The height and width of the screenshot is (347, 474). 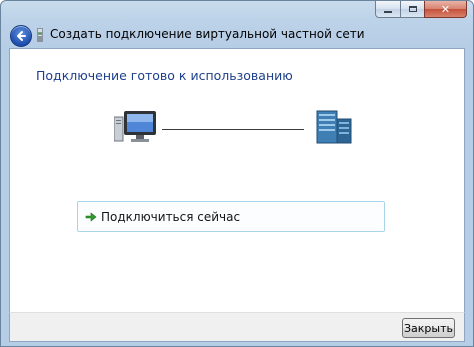 I want to click on maximize-button, so click(x=412, y=9).